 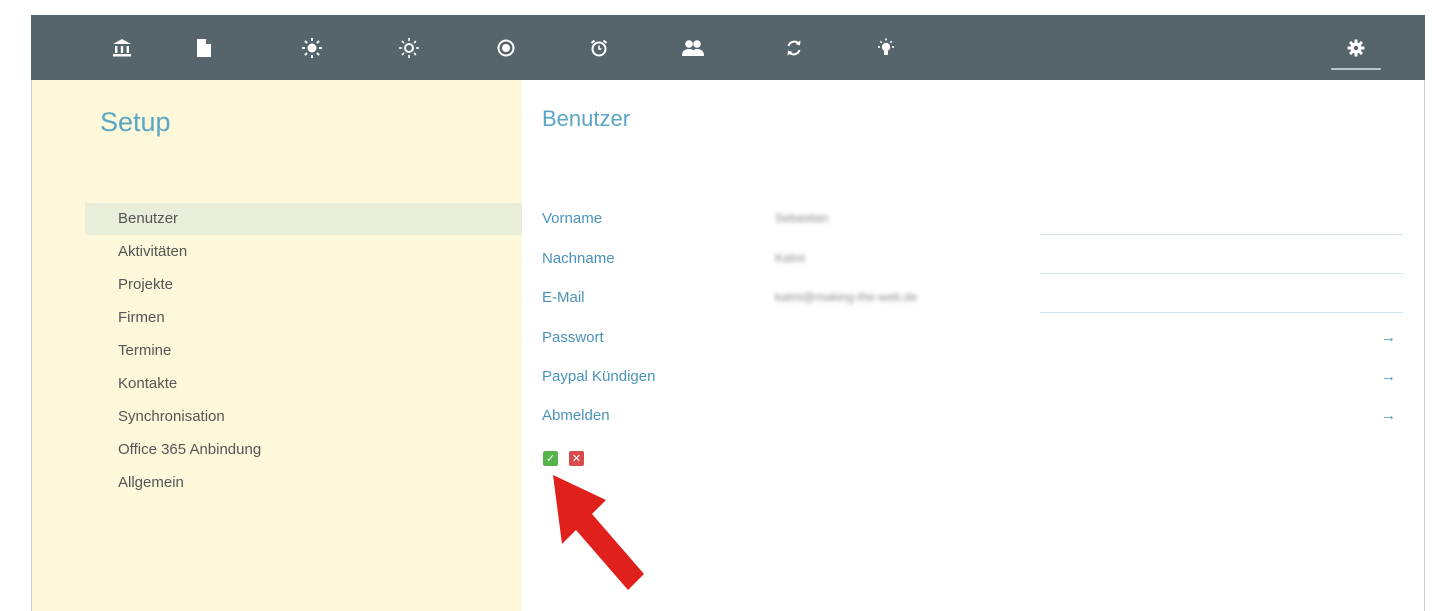 What do you see at coordinates (728, 47) in the screenshot?
I see `top-navigation-bar` at bounding box center [728, 47].